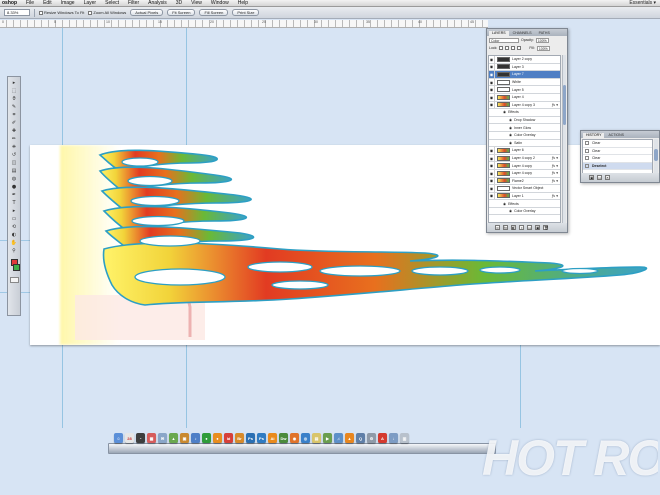 This screenshot has width=660, height=495. What do you see at coordinates (14, 219) in the screenshot?
I see `shape-tool-icon: ▭` at bounding box center [14, 219].